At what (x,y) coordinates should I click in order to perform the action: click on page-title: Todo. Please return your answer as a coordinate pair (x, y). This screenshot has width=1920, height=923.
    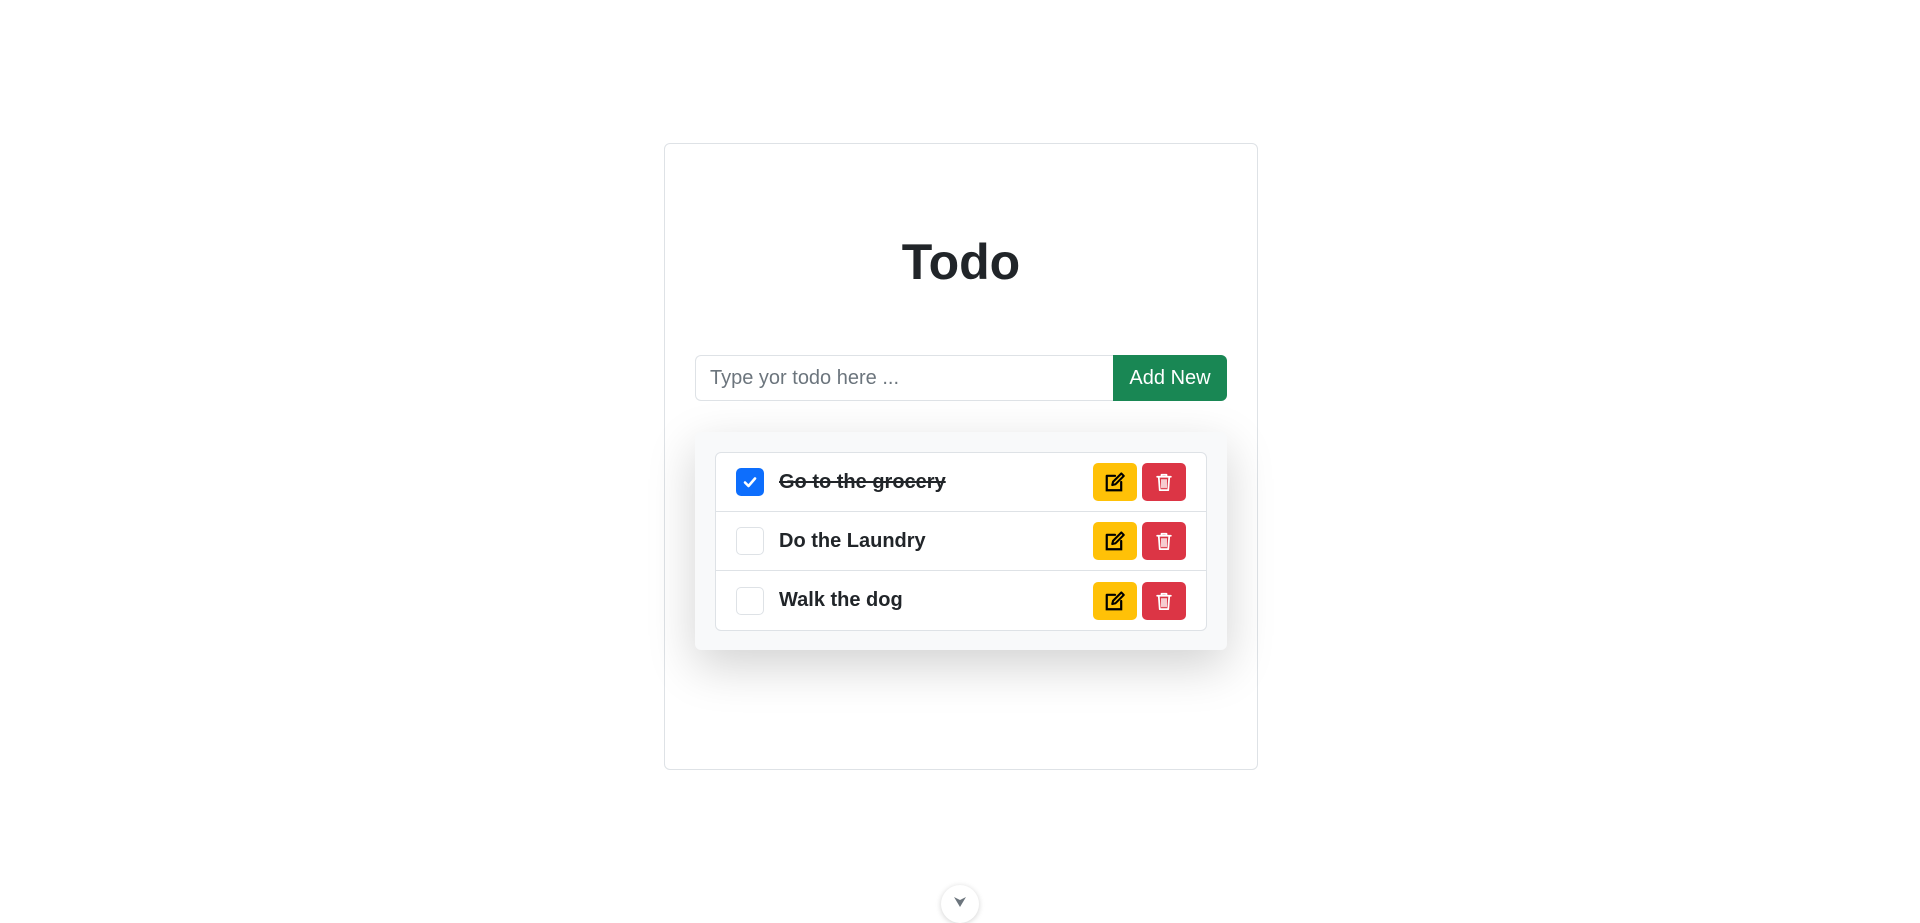
    Looking at the image, I should click on (961, 262).